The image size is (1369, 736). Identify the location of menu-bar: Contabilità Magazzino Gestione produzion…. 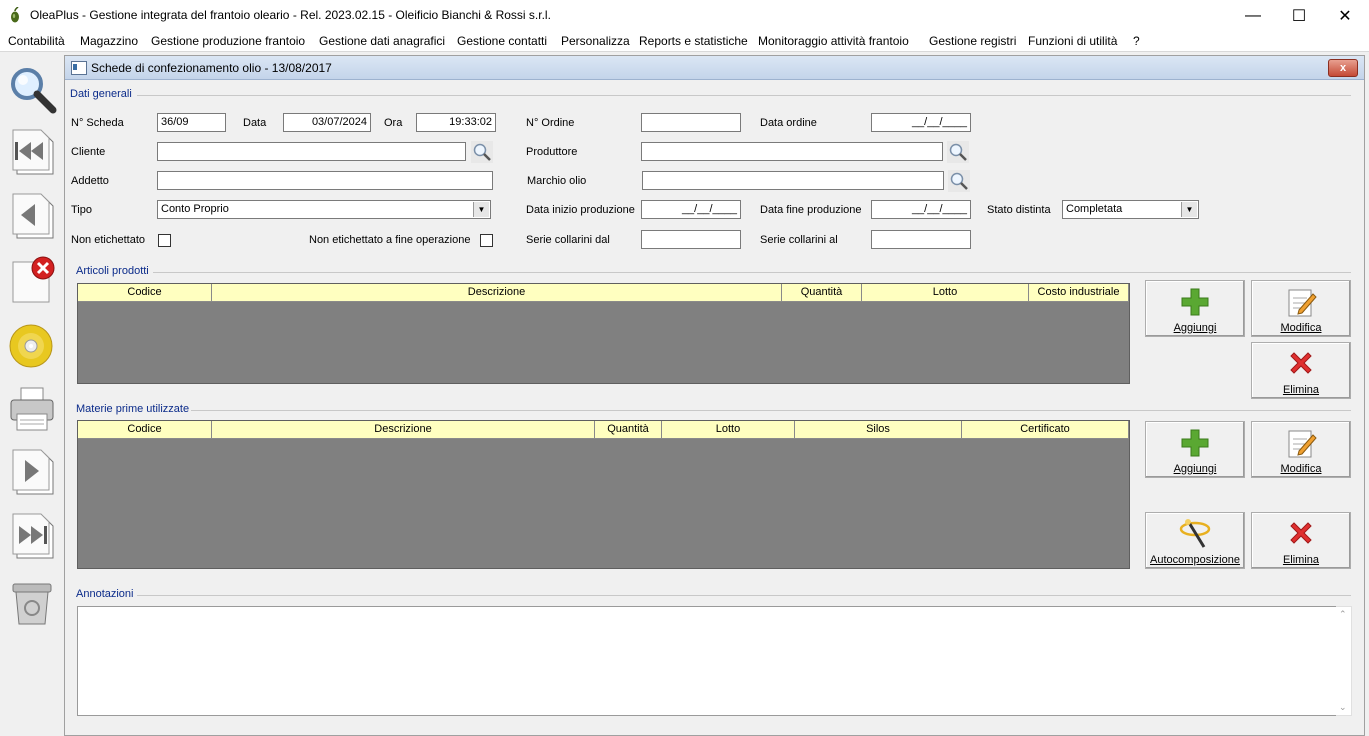
(684, 41).